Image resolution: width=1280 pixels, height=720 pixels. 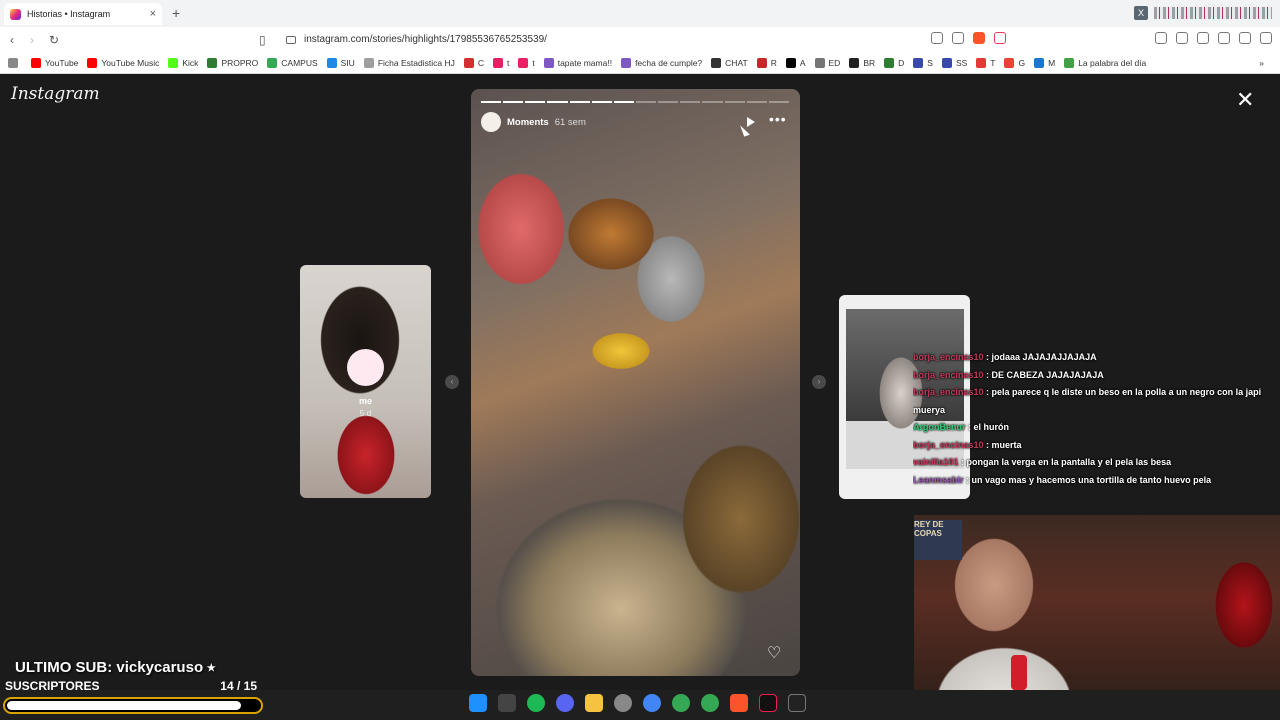 What do you see at coordinates (894, 62) in the screenshot?
I see `bookmark-item: D` at bounding box center [894, 62].